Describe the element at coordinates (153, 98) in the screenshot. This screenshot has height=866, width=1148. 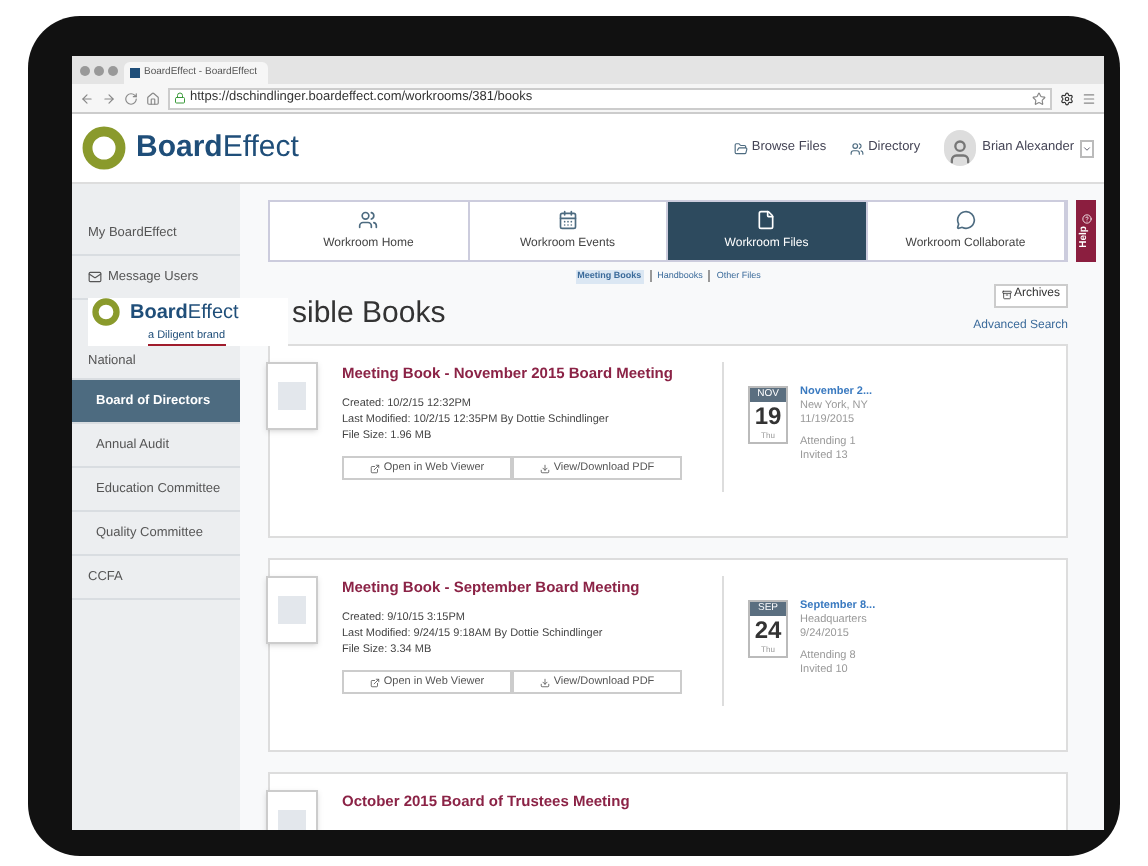
I see `home-icon` at that location.